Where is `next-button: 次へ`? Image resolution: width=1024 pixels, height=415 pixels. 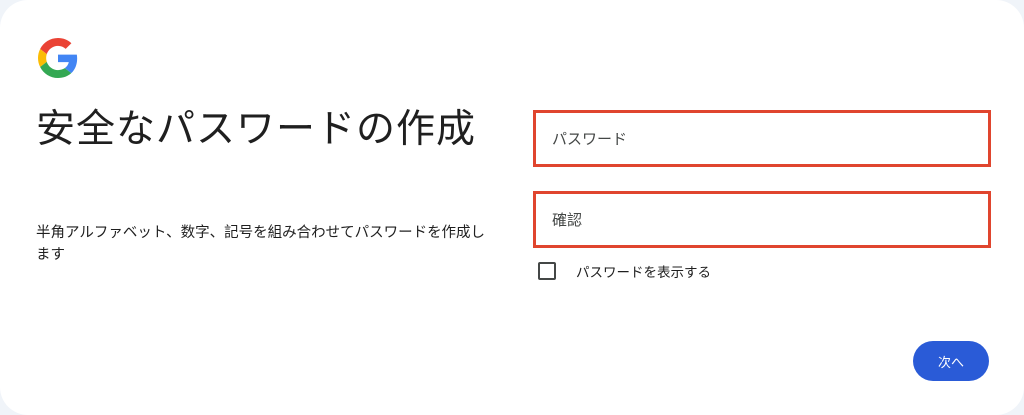 next-button: 次へ is located at coordinates (951, 361).